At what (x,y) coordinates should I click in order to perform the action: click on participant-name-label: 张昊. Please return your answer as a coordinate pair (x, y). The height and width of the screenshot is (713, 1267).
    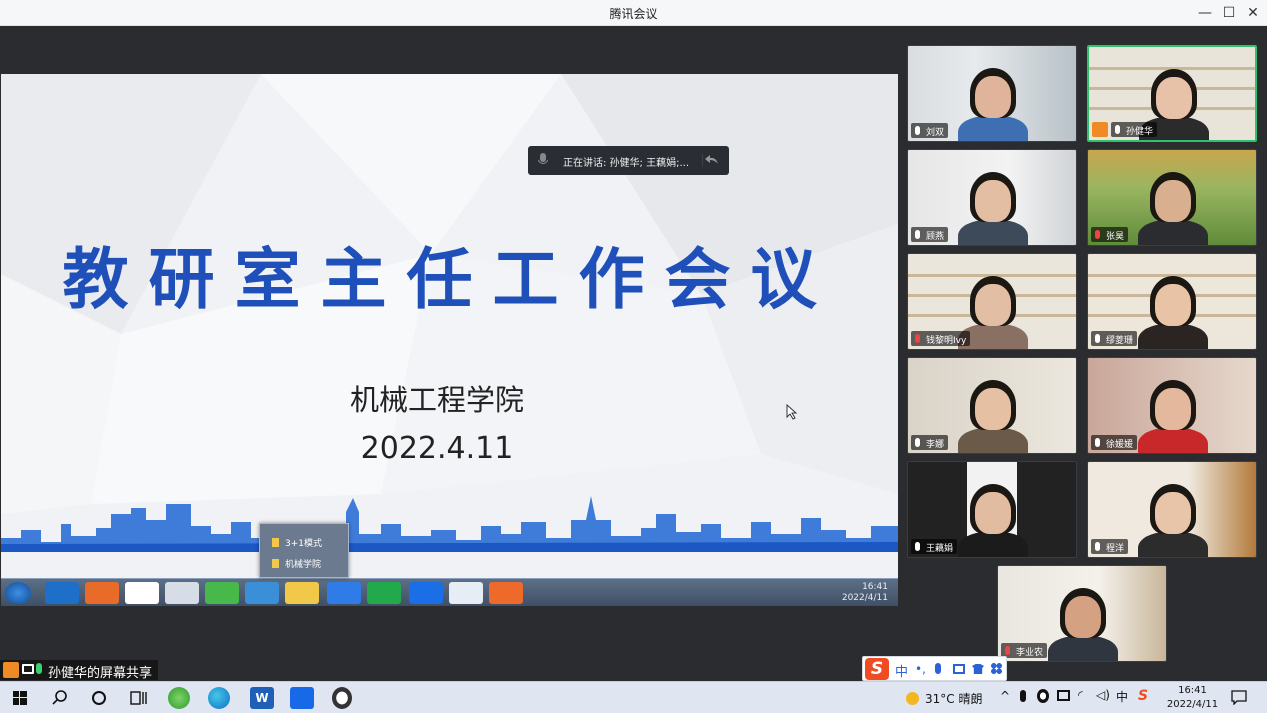
    Looking at the image, I should click on (1110, 234).